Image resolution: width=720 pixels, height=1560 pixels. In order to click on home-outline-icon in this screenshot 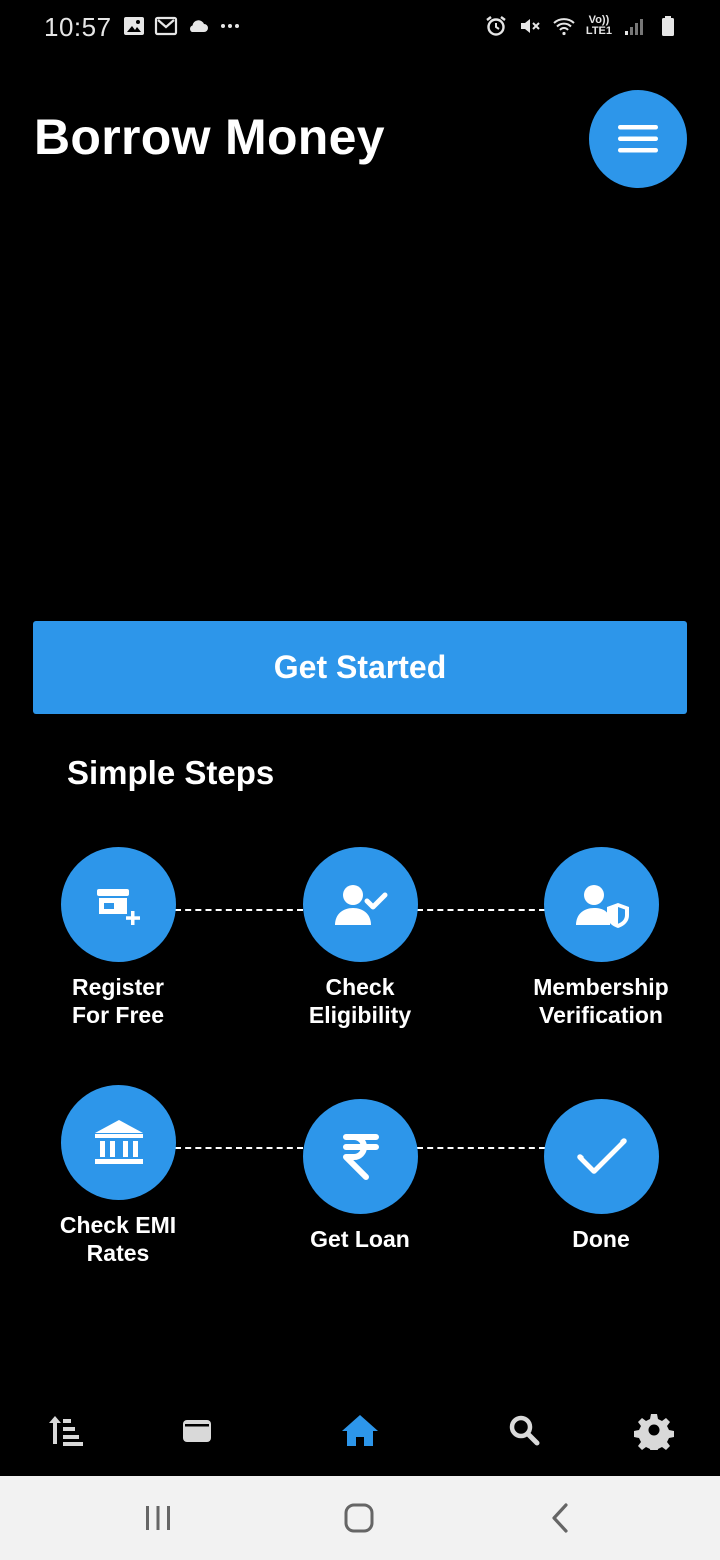, I will do `click(359, 1518)`.